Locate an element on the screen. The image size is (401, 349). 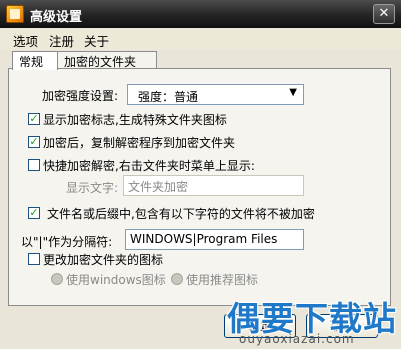
skip-names-label: 文件名或后缀中,包含有以下字符的文件将不被加密 is located at coordinates (181, 214).